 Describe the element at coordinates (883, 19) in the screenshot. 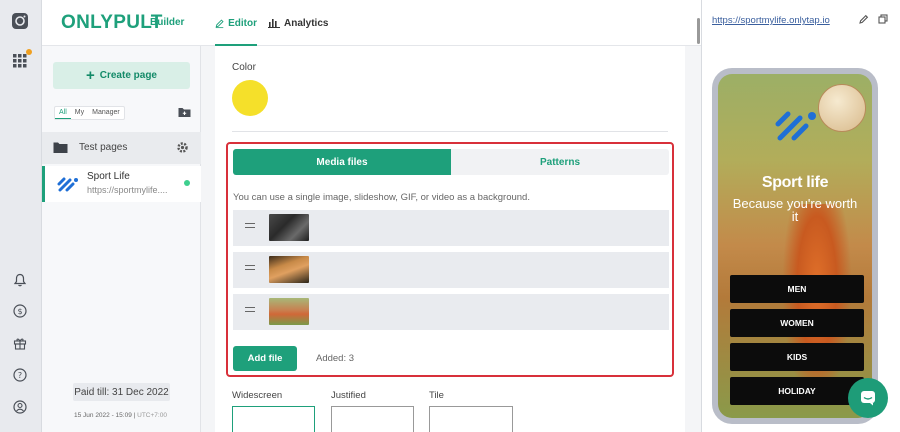

I see `copy-icon` at that location.